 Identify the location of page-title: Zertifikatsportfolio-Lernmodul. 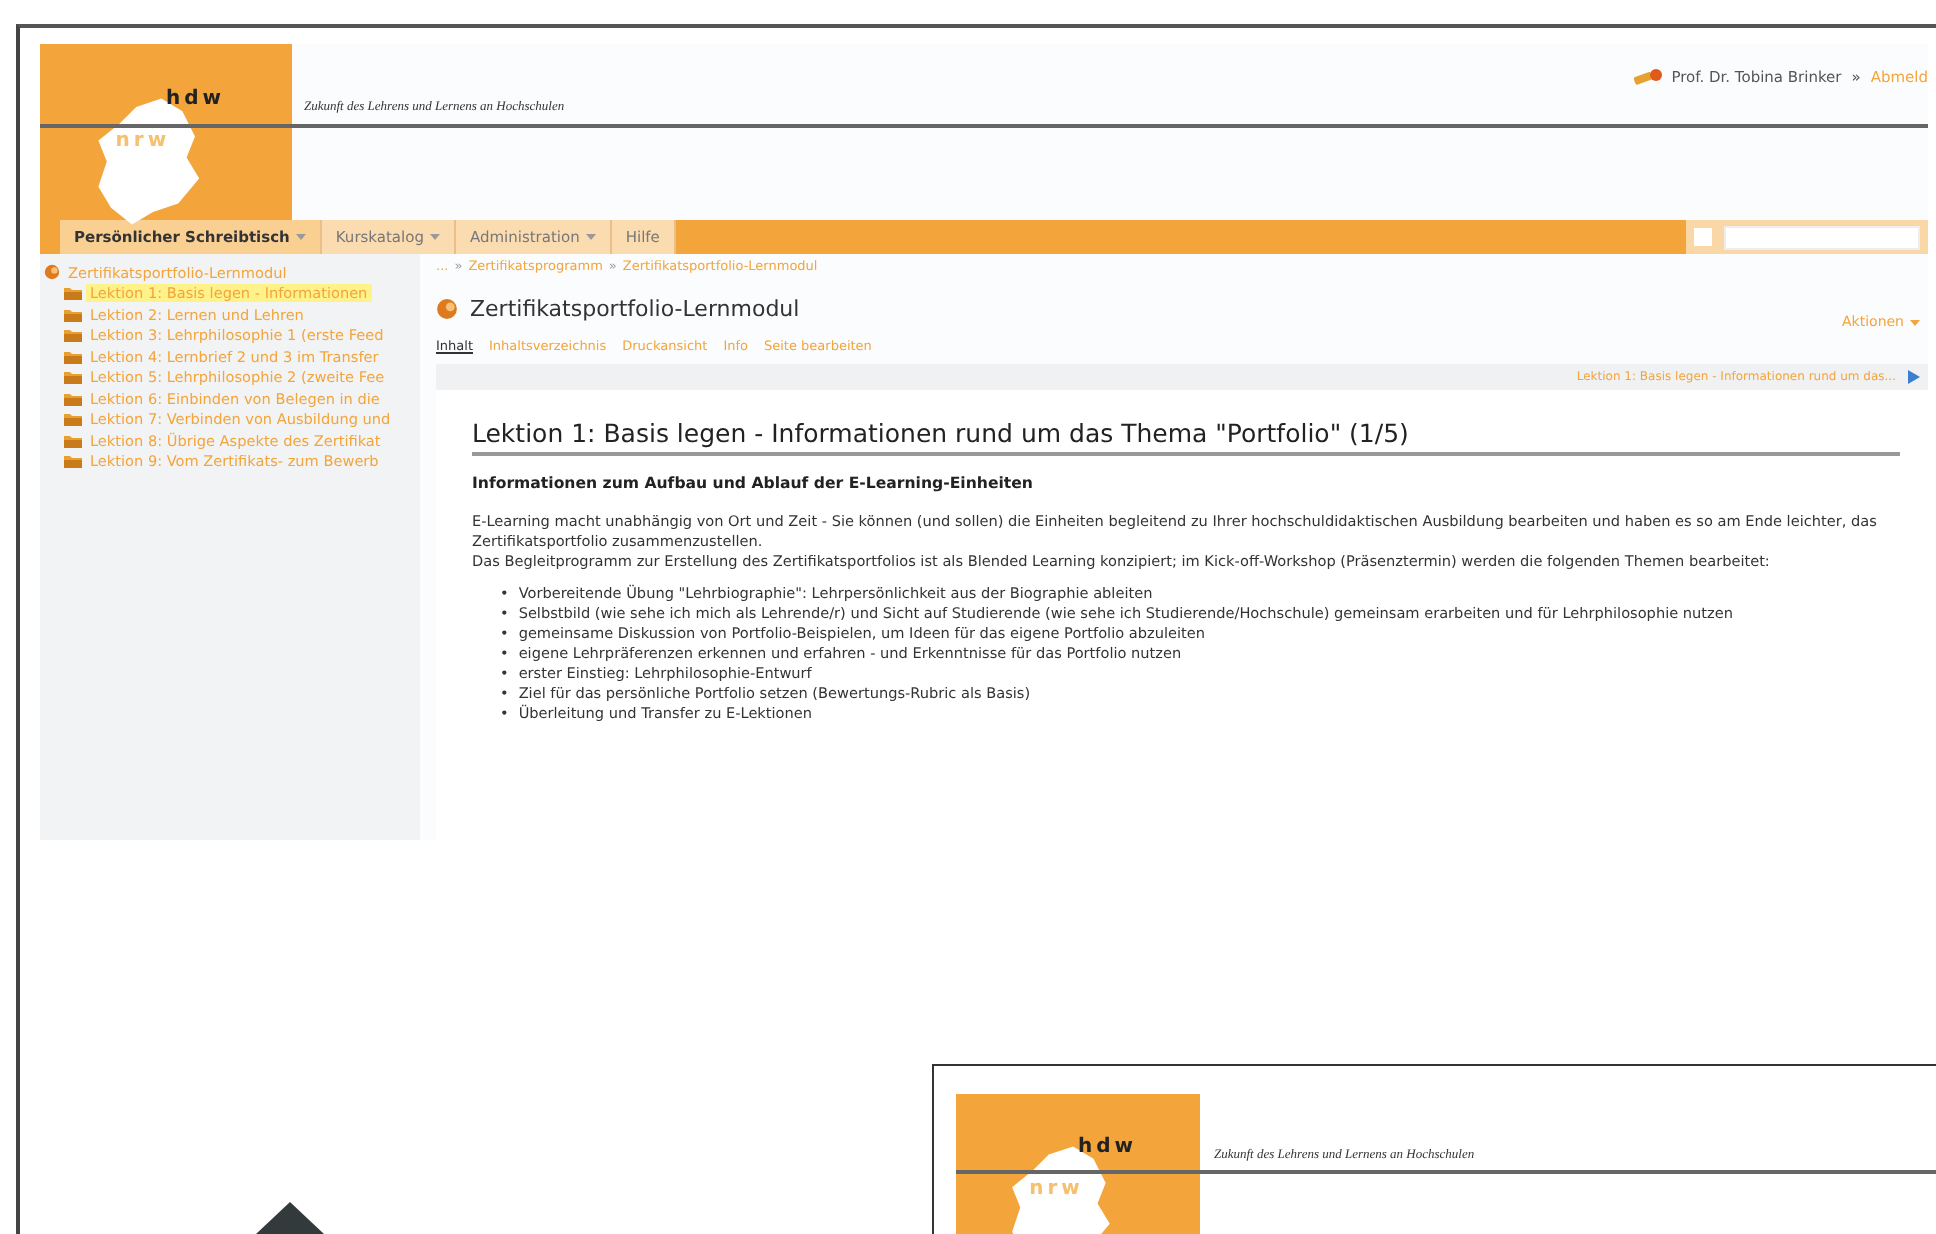
(636, 308).